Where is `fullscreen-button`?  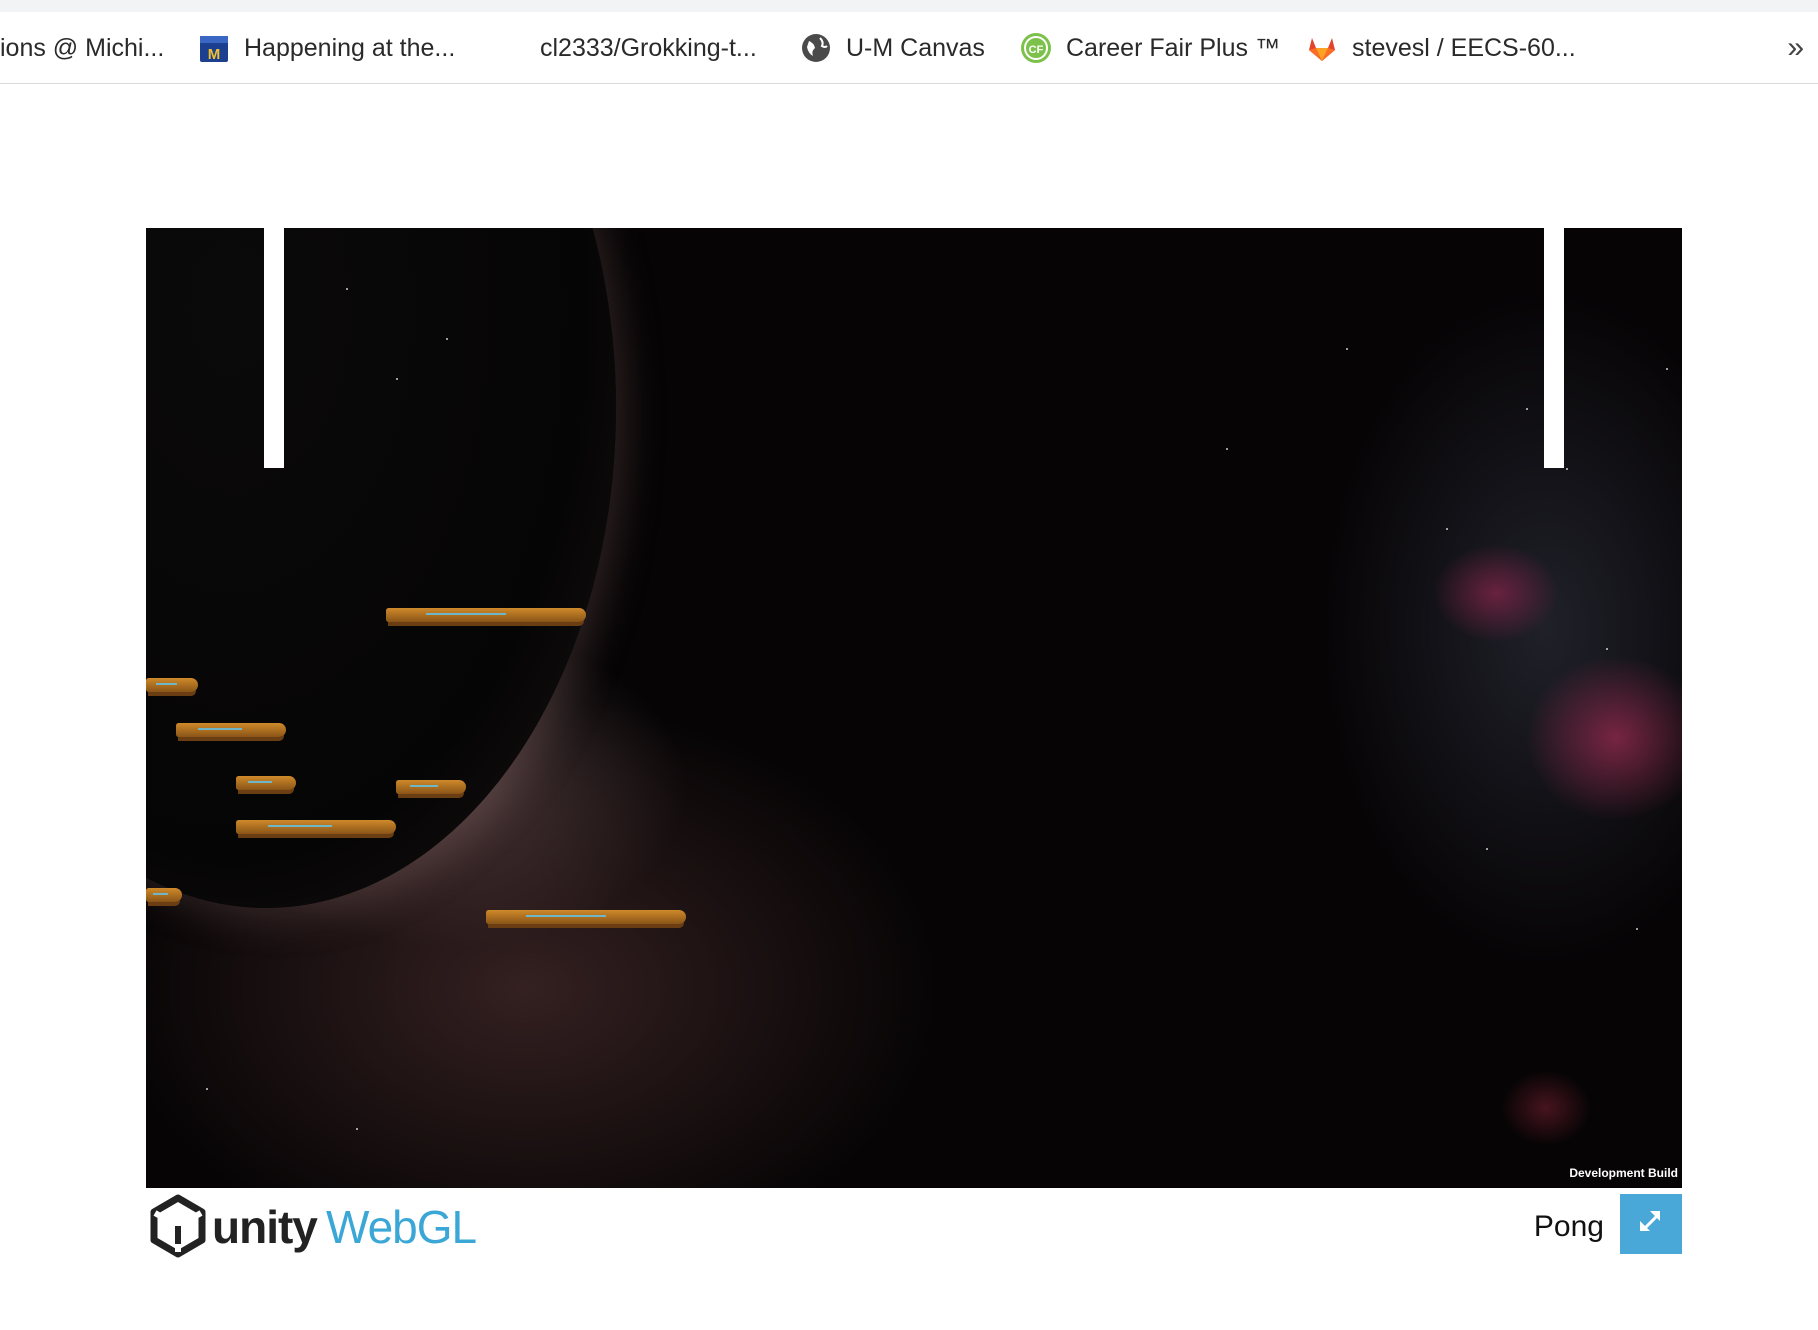
fullscreen-button is located at coordinates (1651, 1224).